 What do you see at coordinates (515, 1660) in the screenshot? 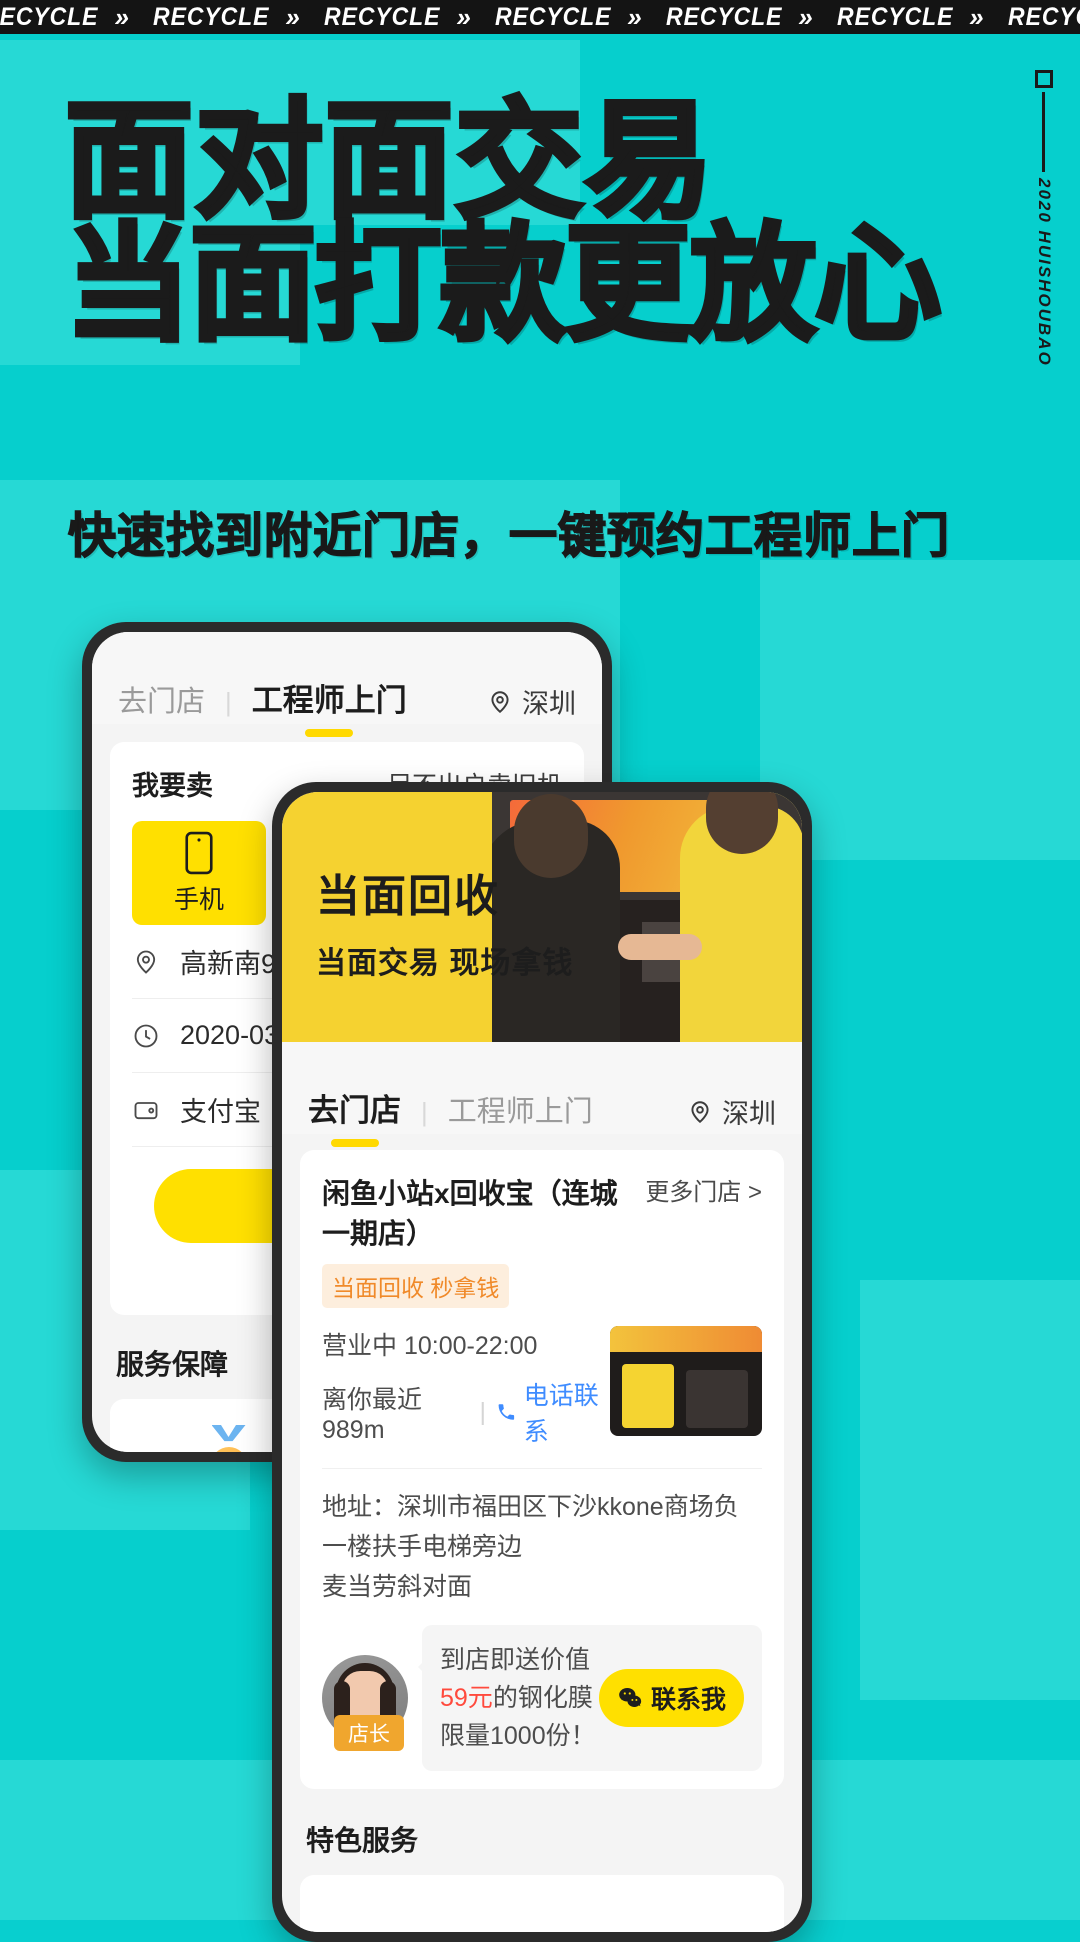
I see `promo-text-before: 到店即送价值` at bounding box center [515, 1660].